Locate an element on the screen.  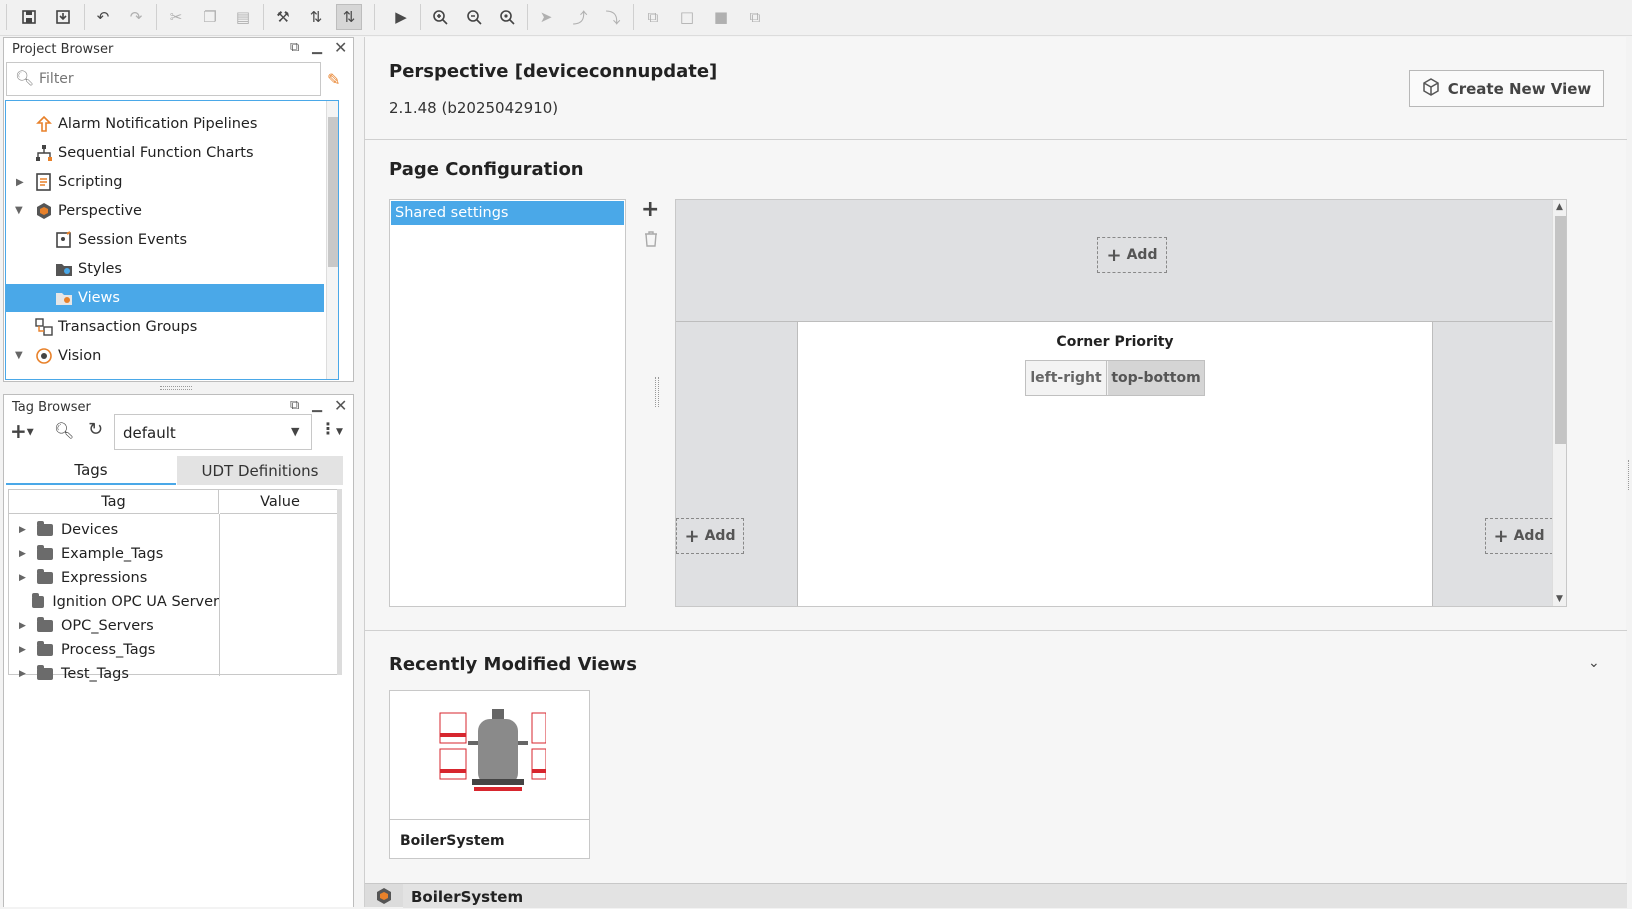
tag-row: ▶ Expressions is located at coordinates (114, 578).